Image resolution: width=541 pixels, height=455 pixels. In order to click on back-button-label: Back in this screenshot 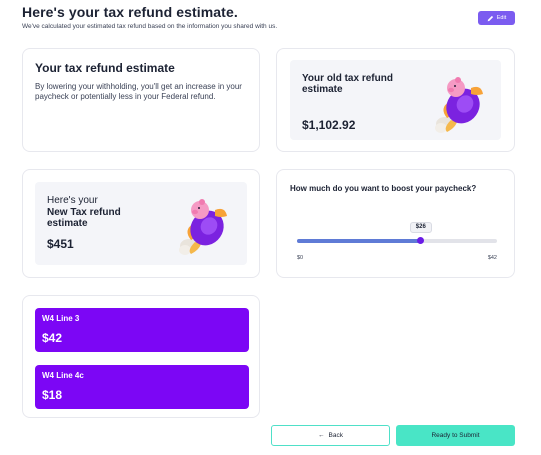, I will do `click(335, 435)`.